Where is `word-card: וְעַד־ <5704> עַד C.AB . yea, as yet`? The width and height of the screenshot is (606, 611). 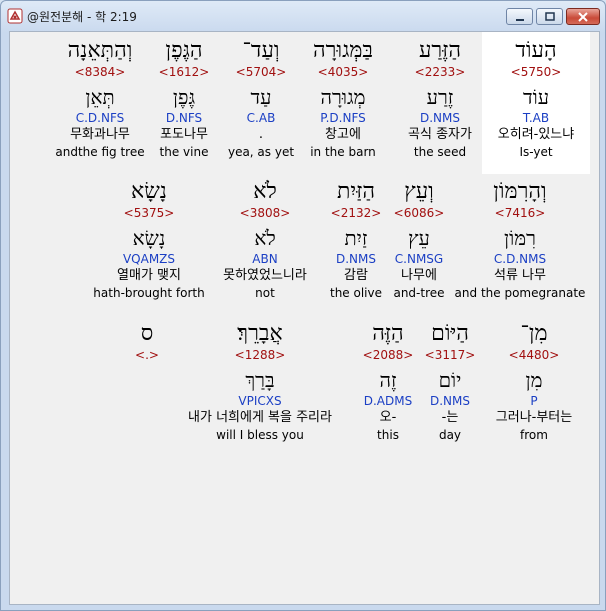 word-card: וְעַד־ <5704> עַד C.AB . yea, as yet is located at coordinates (261, 99).